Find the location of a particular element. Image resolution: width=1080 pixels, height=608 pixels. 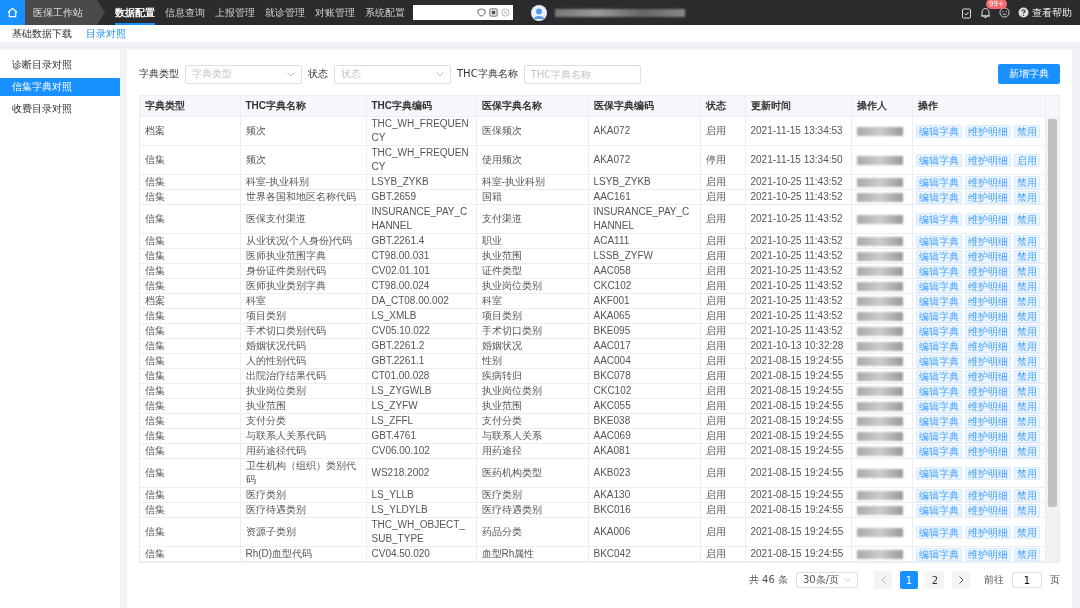

nav-tab: 对账管理 is located at coordinates (335, 12).